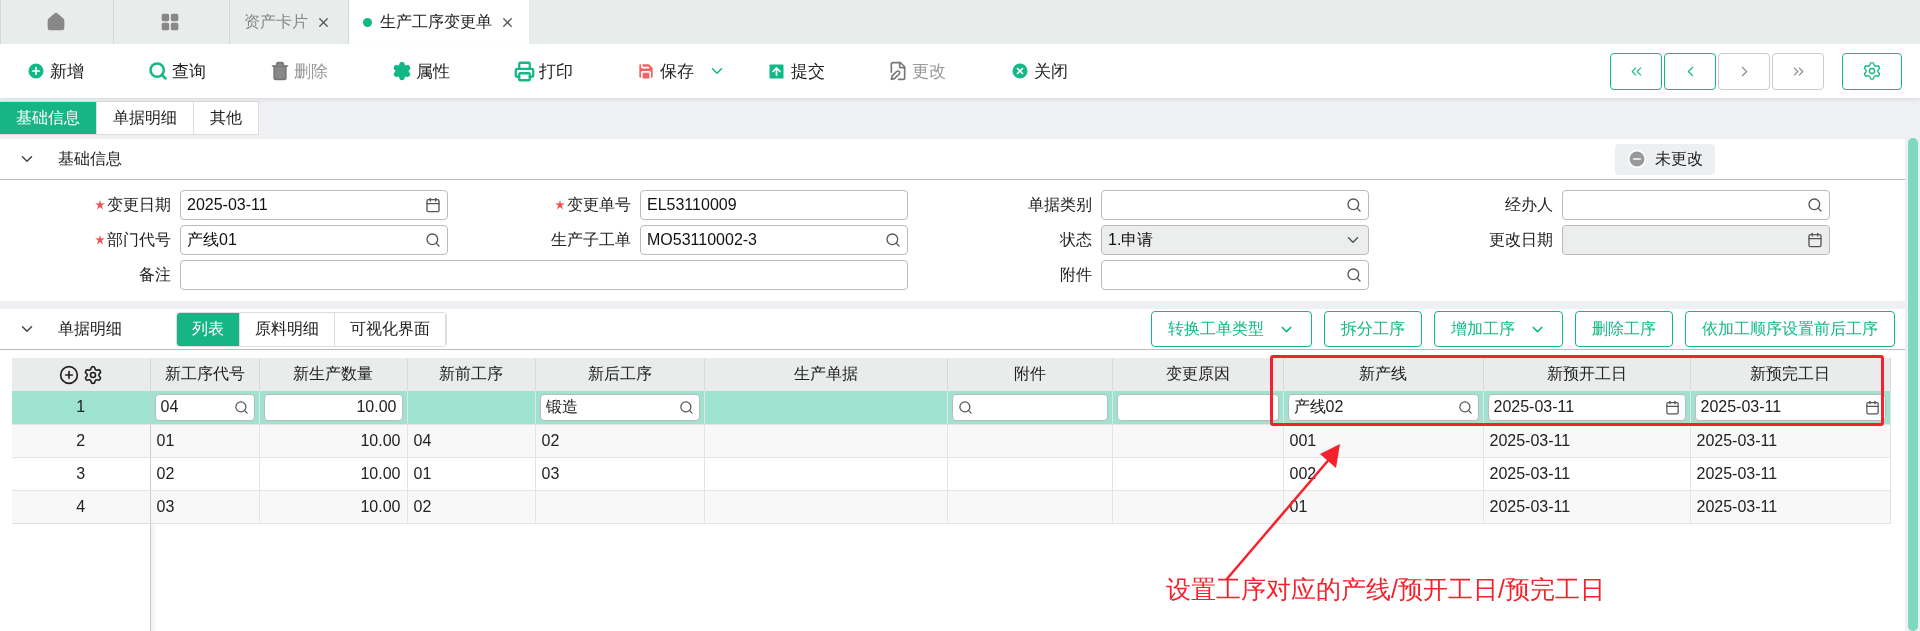 The image size is (1920, 631). What do you see at coordinates (145, 118) in the screenshot?
I see `section-tab: 单据明细` at bounding box center [145, 118].